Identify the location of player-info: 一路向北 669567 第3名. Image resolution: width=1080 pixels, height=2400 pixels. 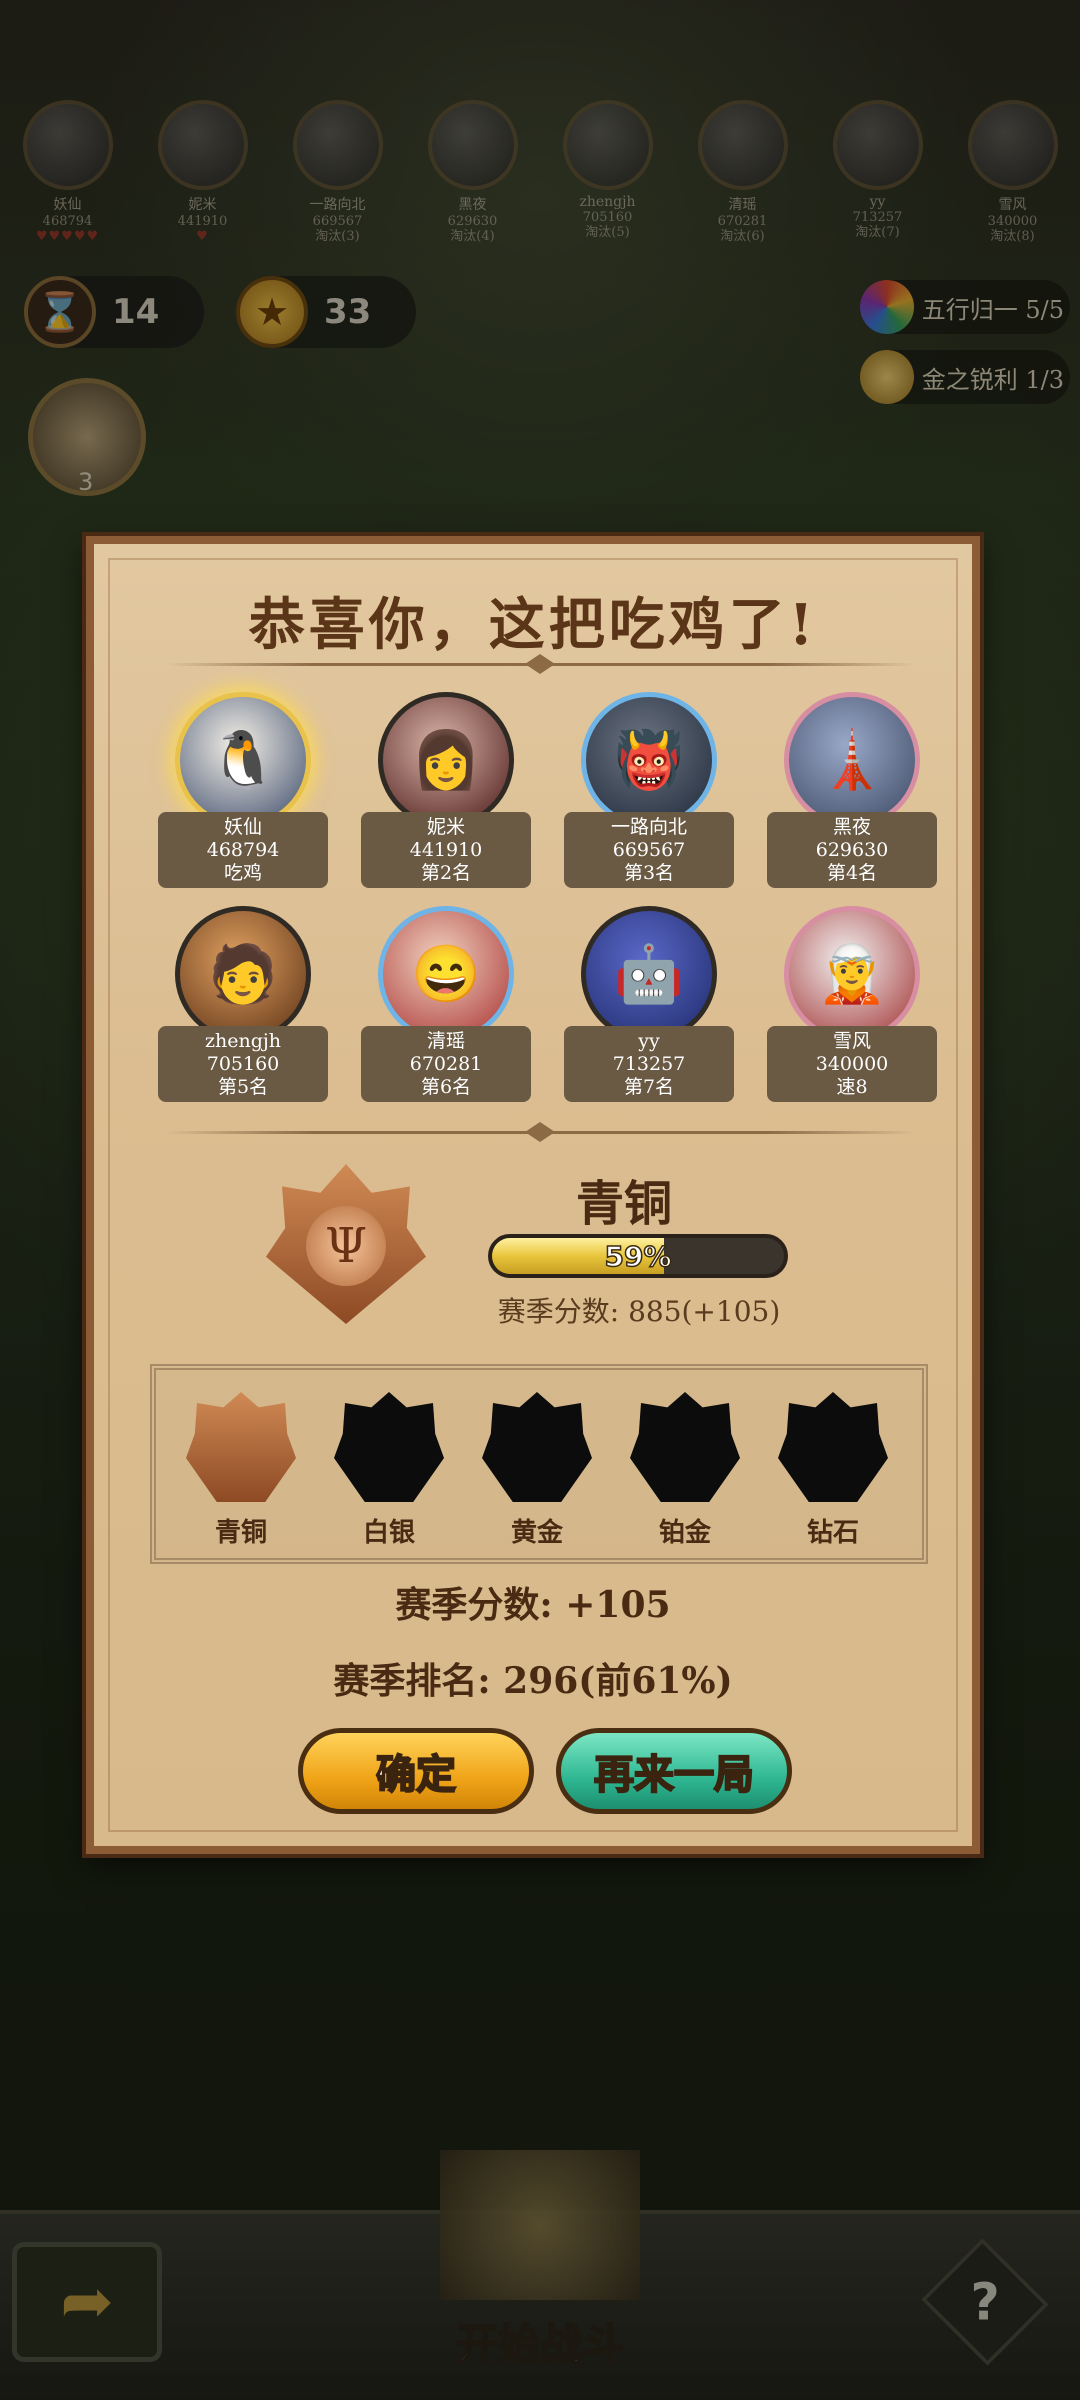
(649, 850).